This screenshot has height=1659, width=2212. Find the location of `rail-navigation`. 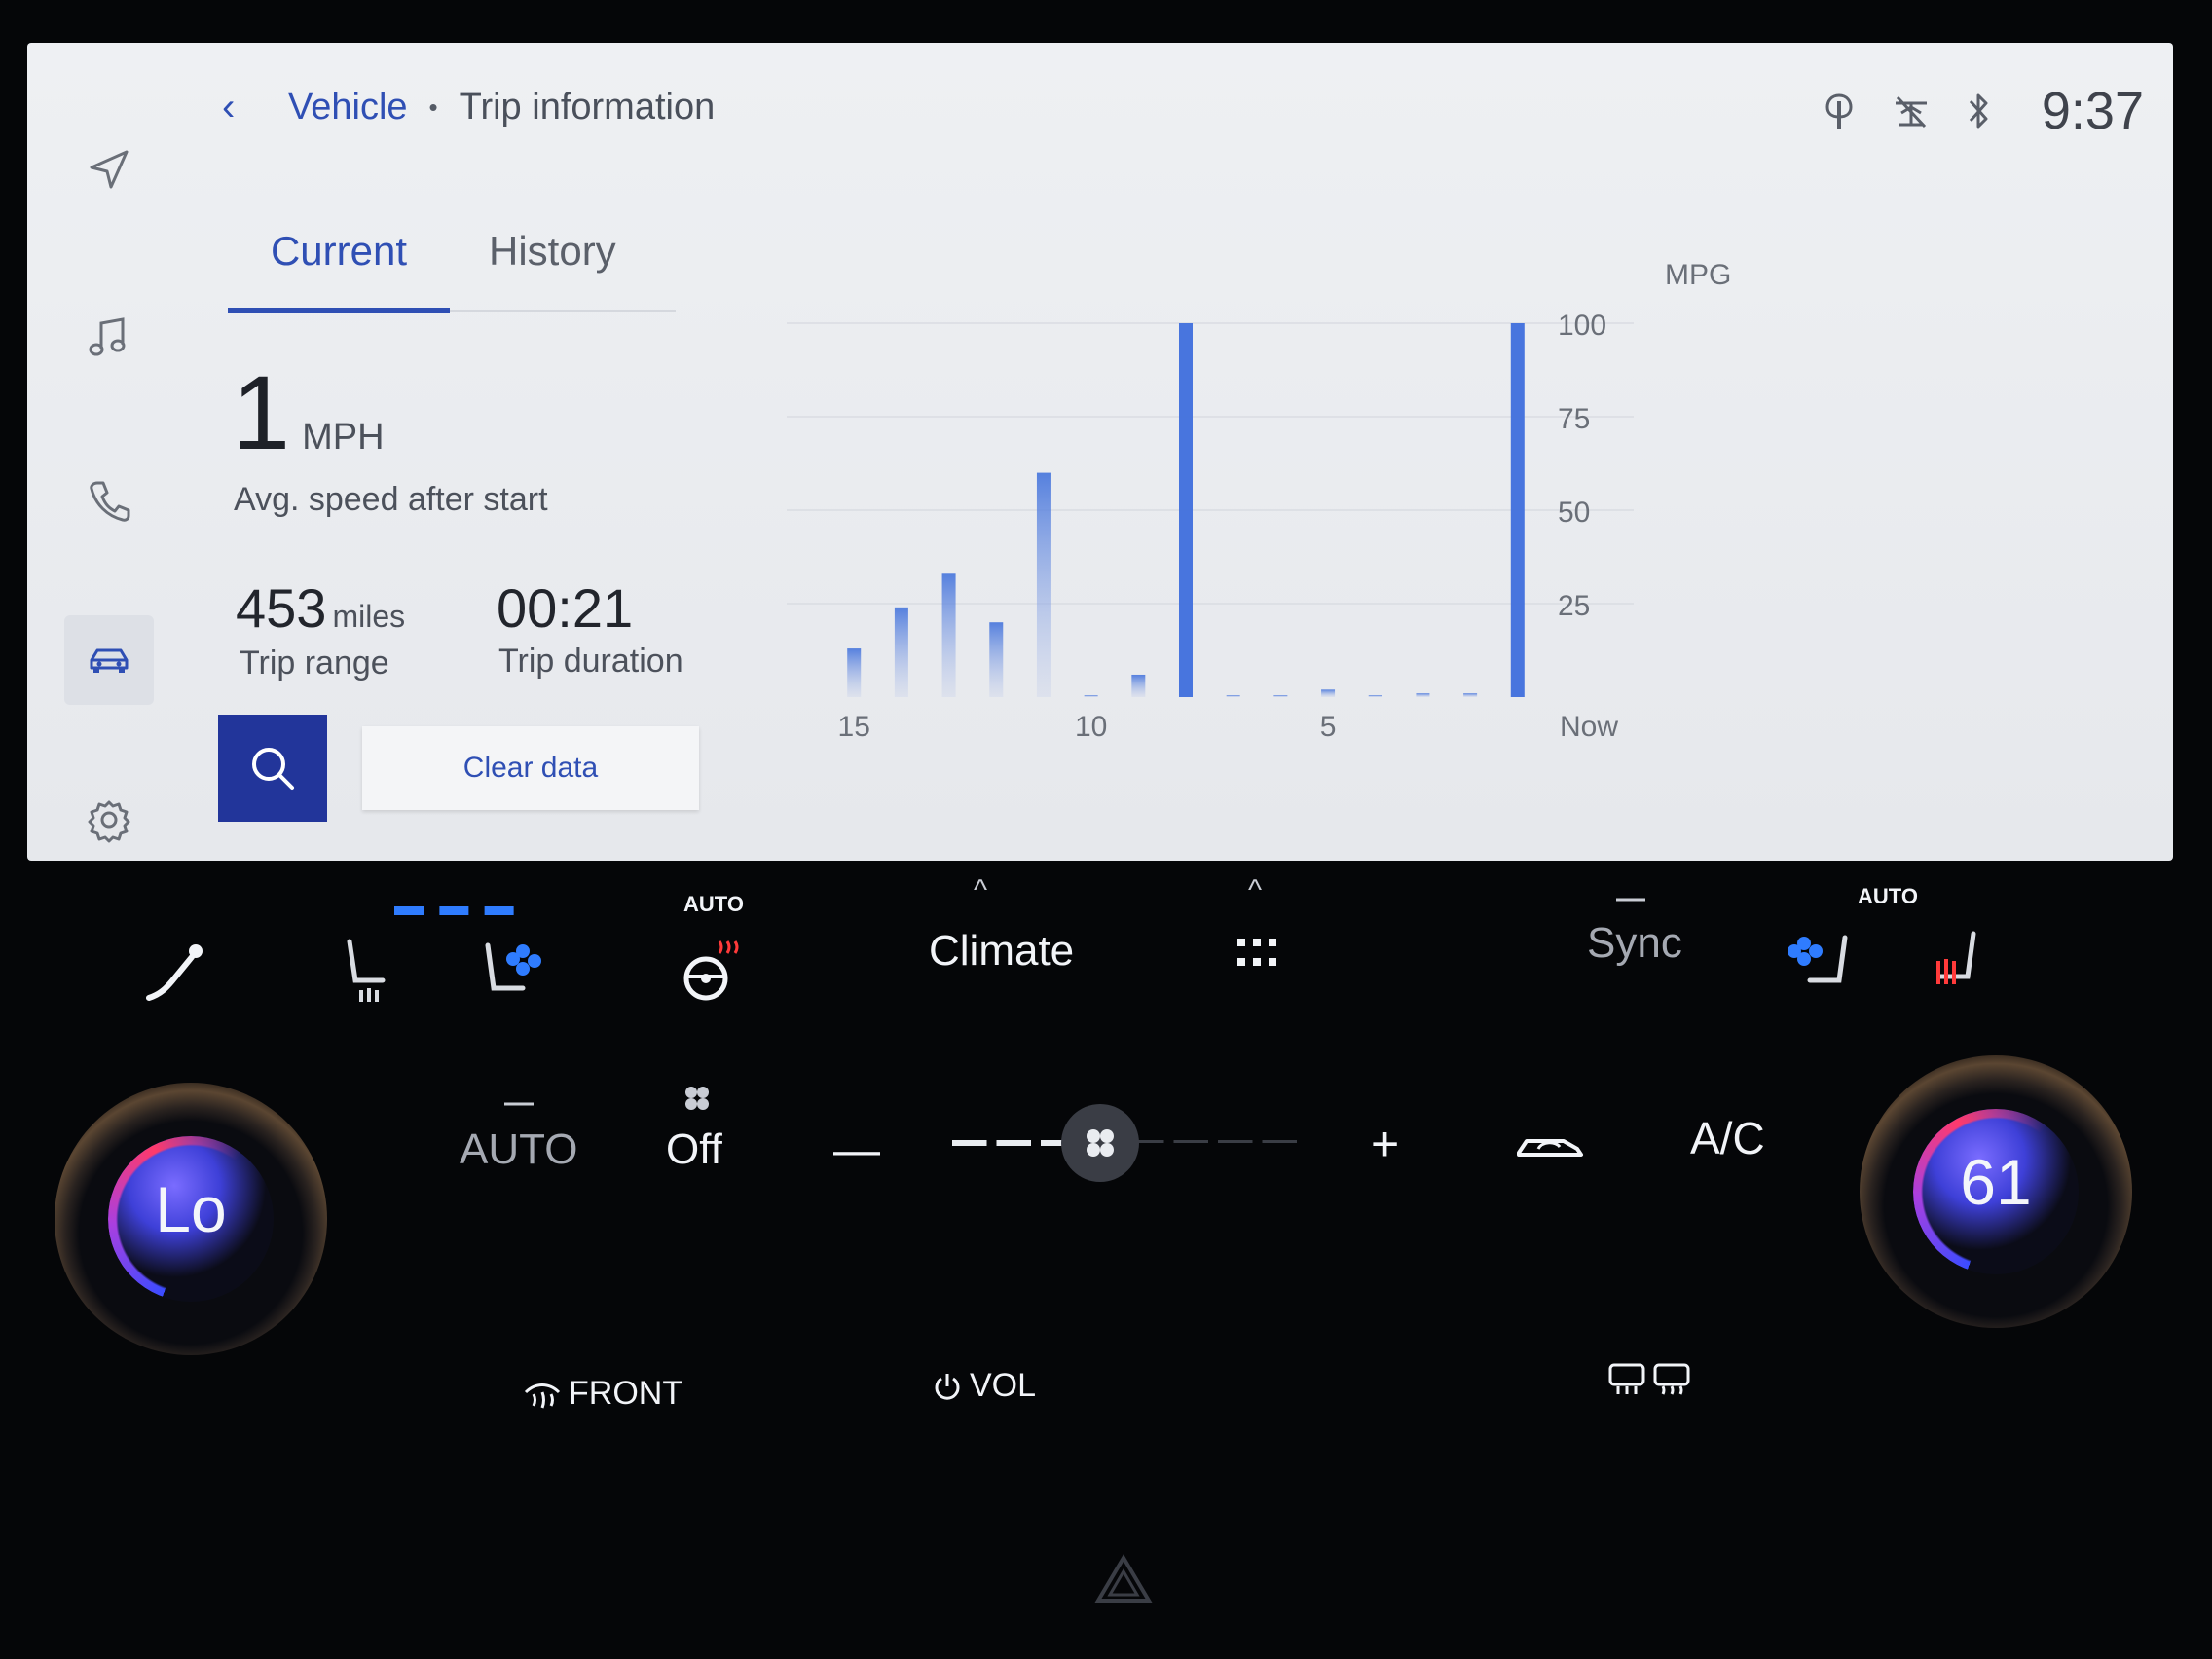

rail-navigation is located at coordinates (109, 169).